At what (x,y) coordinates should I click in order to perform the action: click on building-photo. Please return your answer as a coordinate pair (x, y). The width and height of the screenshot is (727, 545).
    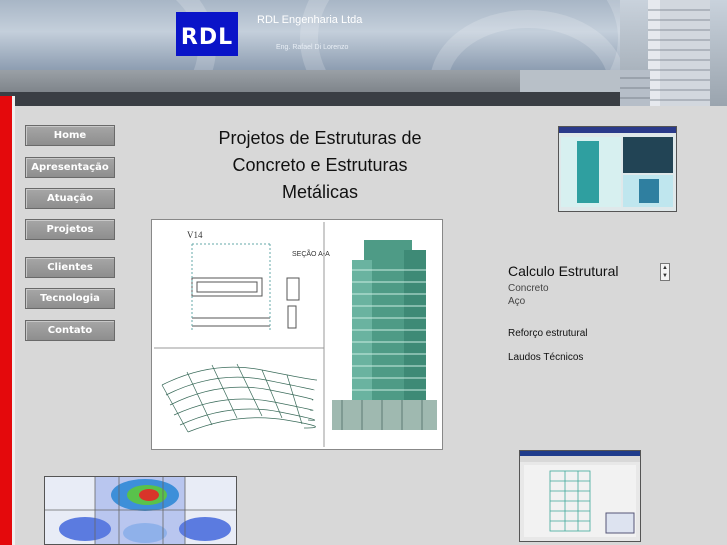
    Looking at the image, I should click on (673, 53).